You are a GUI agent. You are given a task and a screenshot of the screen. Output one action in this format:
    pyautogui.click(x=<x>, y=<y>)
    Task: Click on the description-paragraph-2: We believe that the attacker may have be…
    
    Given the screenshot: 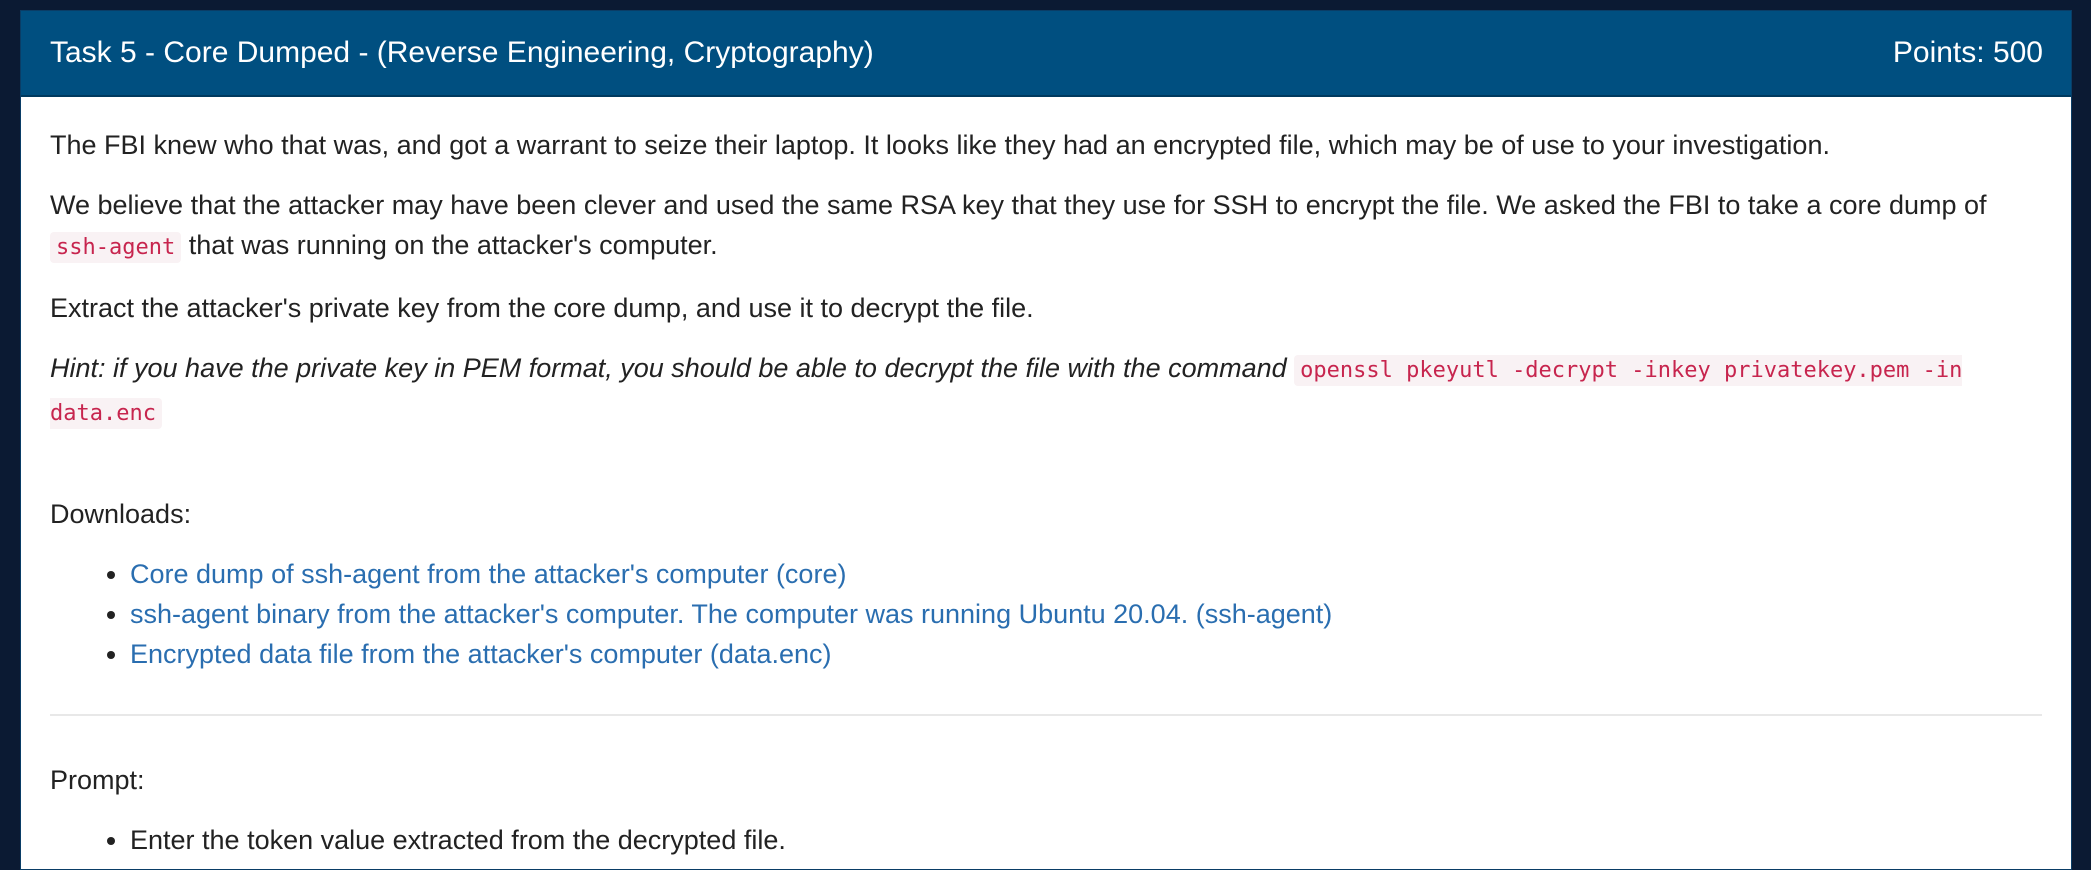 What is the action you would take?
    pyautogui.click(x=1046, y=226)
    